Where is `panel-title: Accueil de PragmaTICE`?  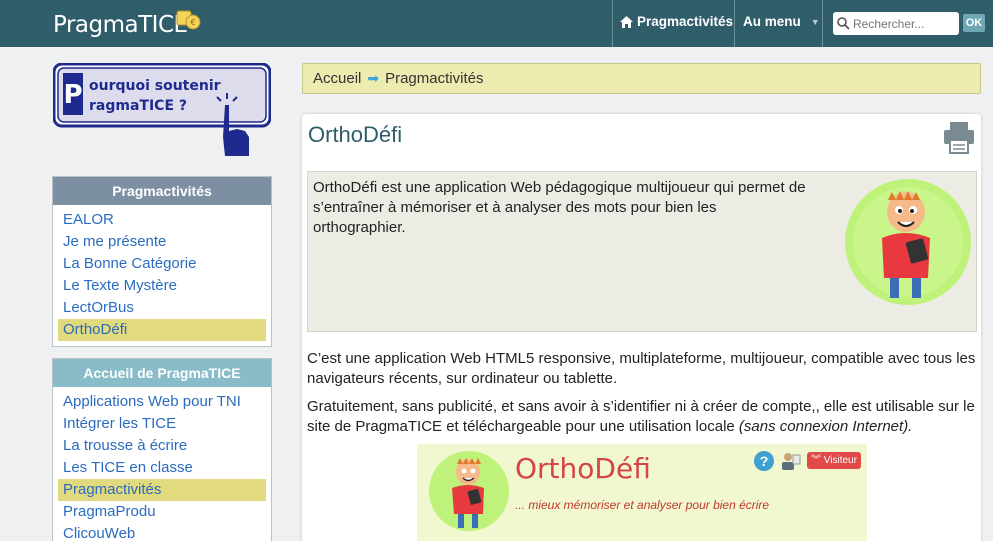
panel-title: Accueil de PragmaTICE is located at coordinates (162, 373).